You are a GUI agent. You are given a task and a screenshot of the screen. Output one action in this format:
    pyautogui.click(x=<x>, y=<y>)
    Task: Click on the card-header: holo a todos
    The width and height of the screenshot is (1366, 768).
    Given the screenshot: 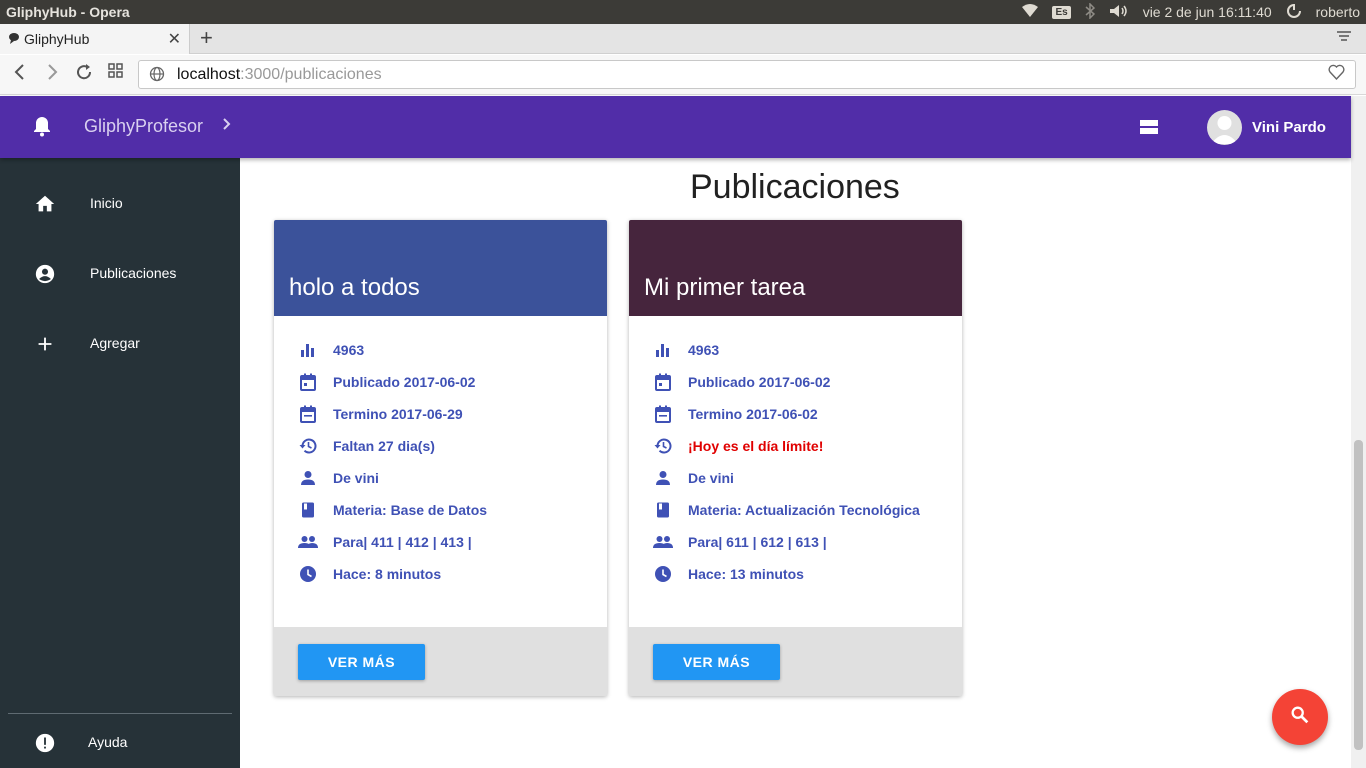 What is the action you would take?
    pyautogui.click(x=440, y=268)
    